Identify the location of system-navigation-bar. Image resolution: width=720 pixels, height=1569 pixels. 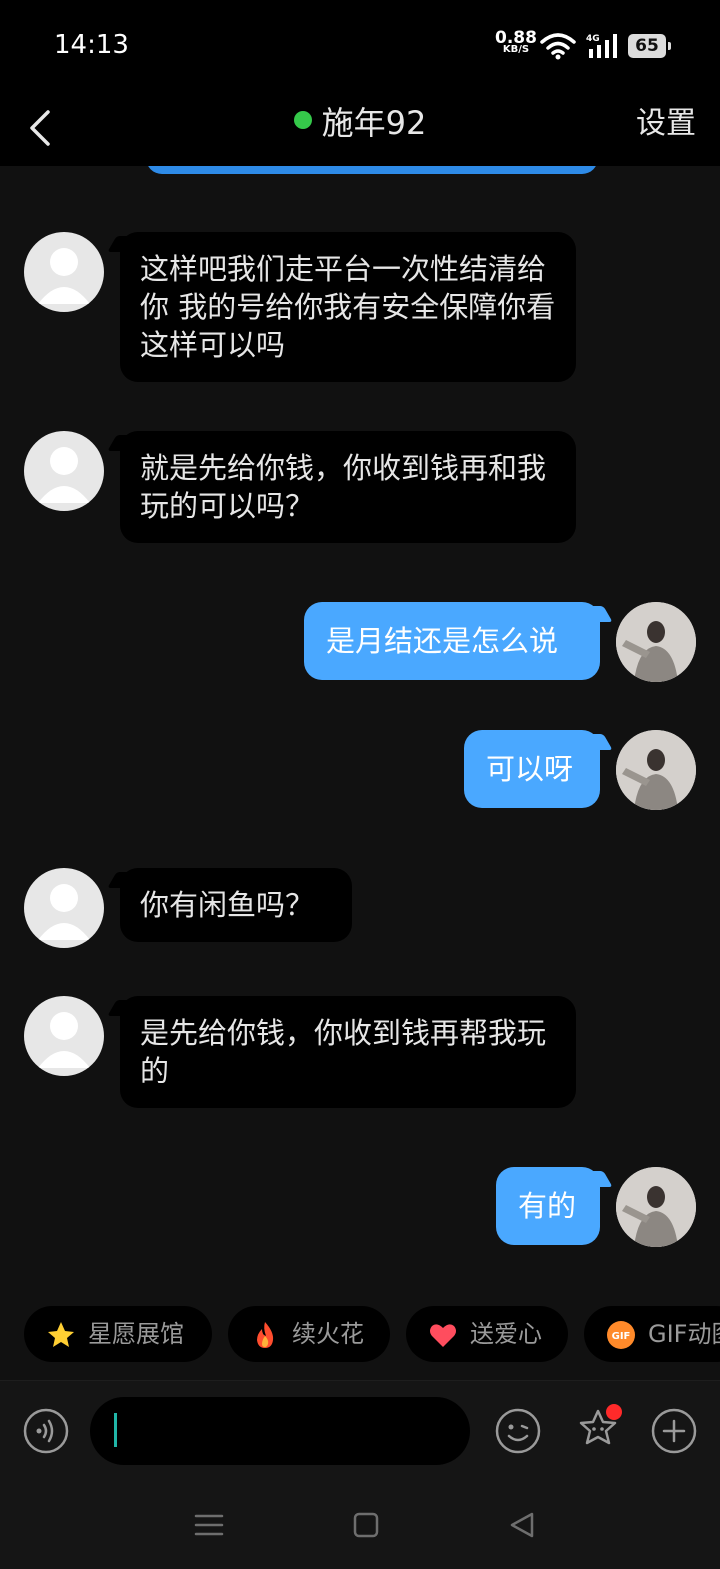
(360, 1524).